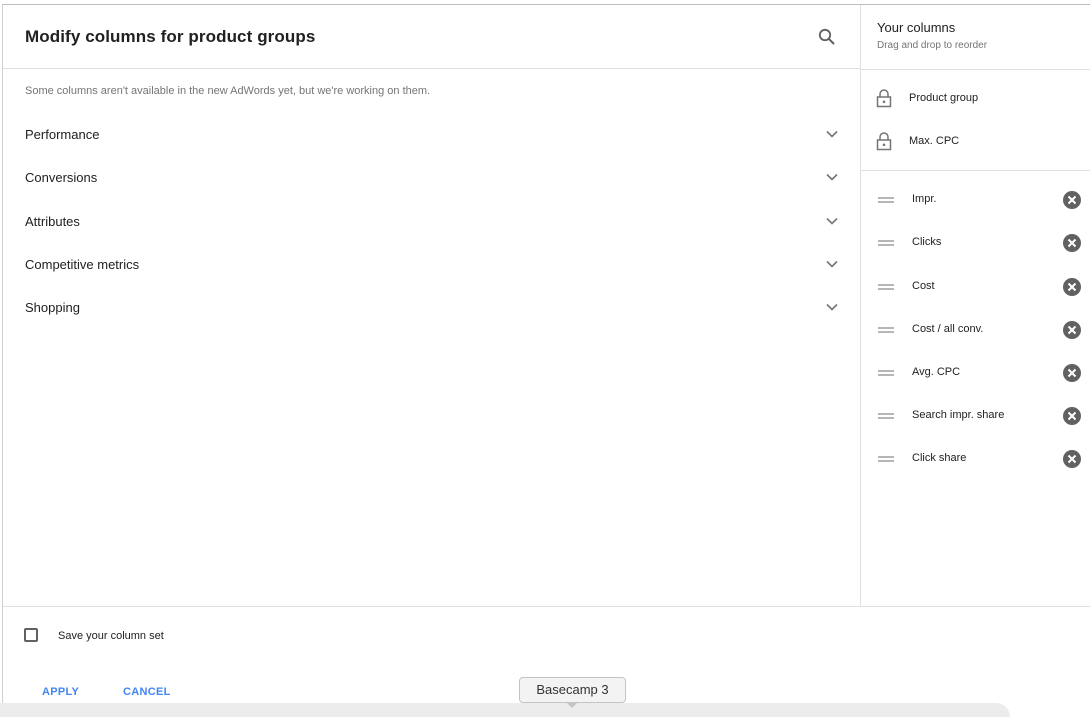 This screenshot has height=717, width=1090. Describe the element at coordinates (52, 307) in the screenshot. I see `category-label: Shopping` at that location.